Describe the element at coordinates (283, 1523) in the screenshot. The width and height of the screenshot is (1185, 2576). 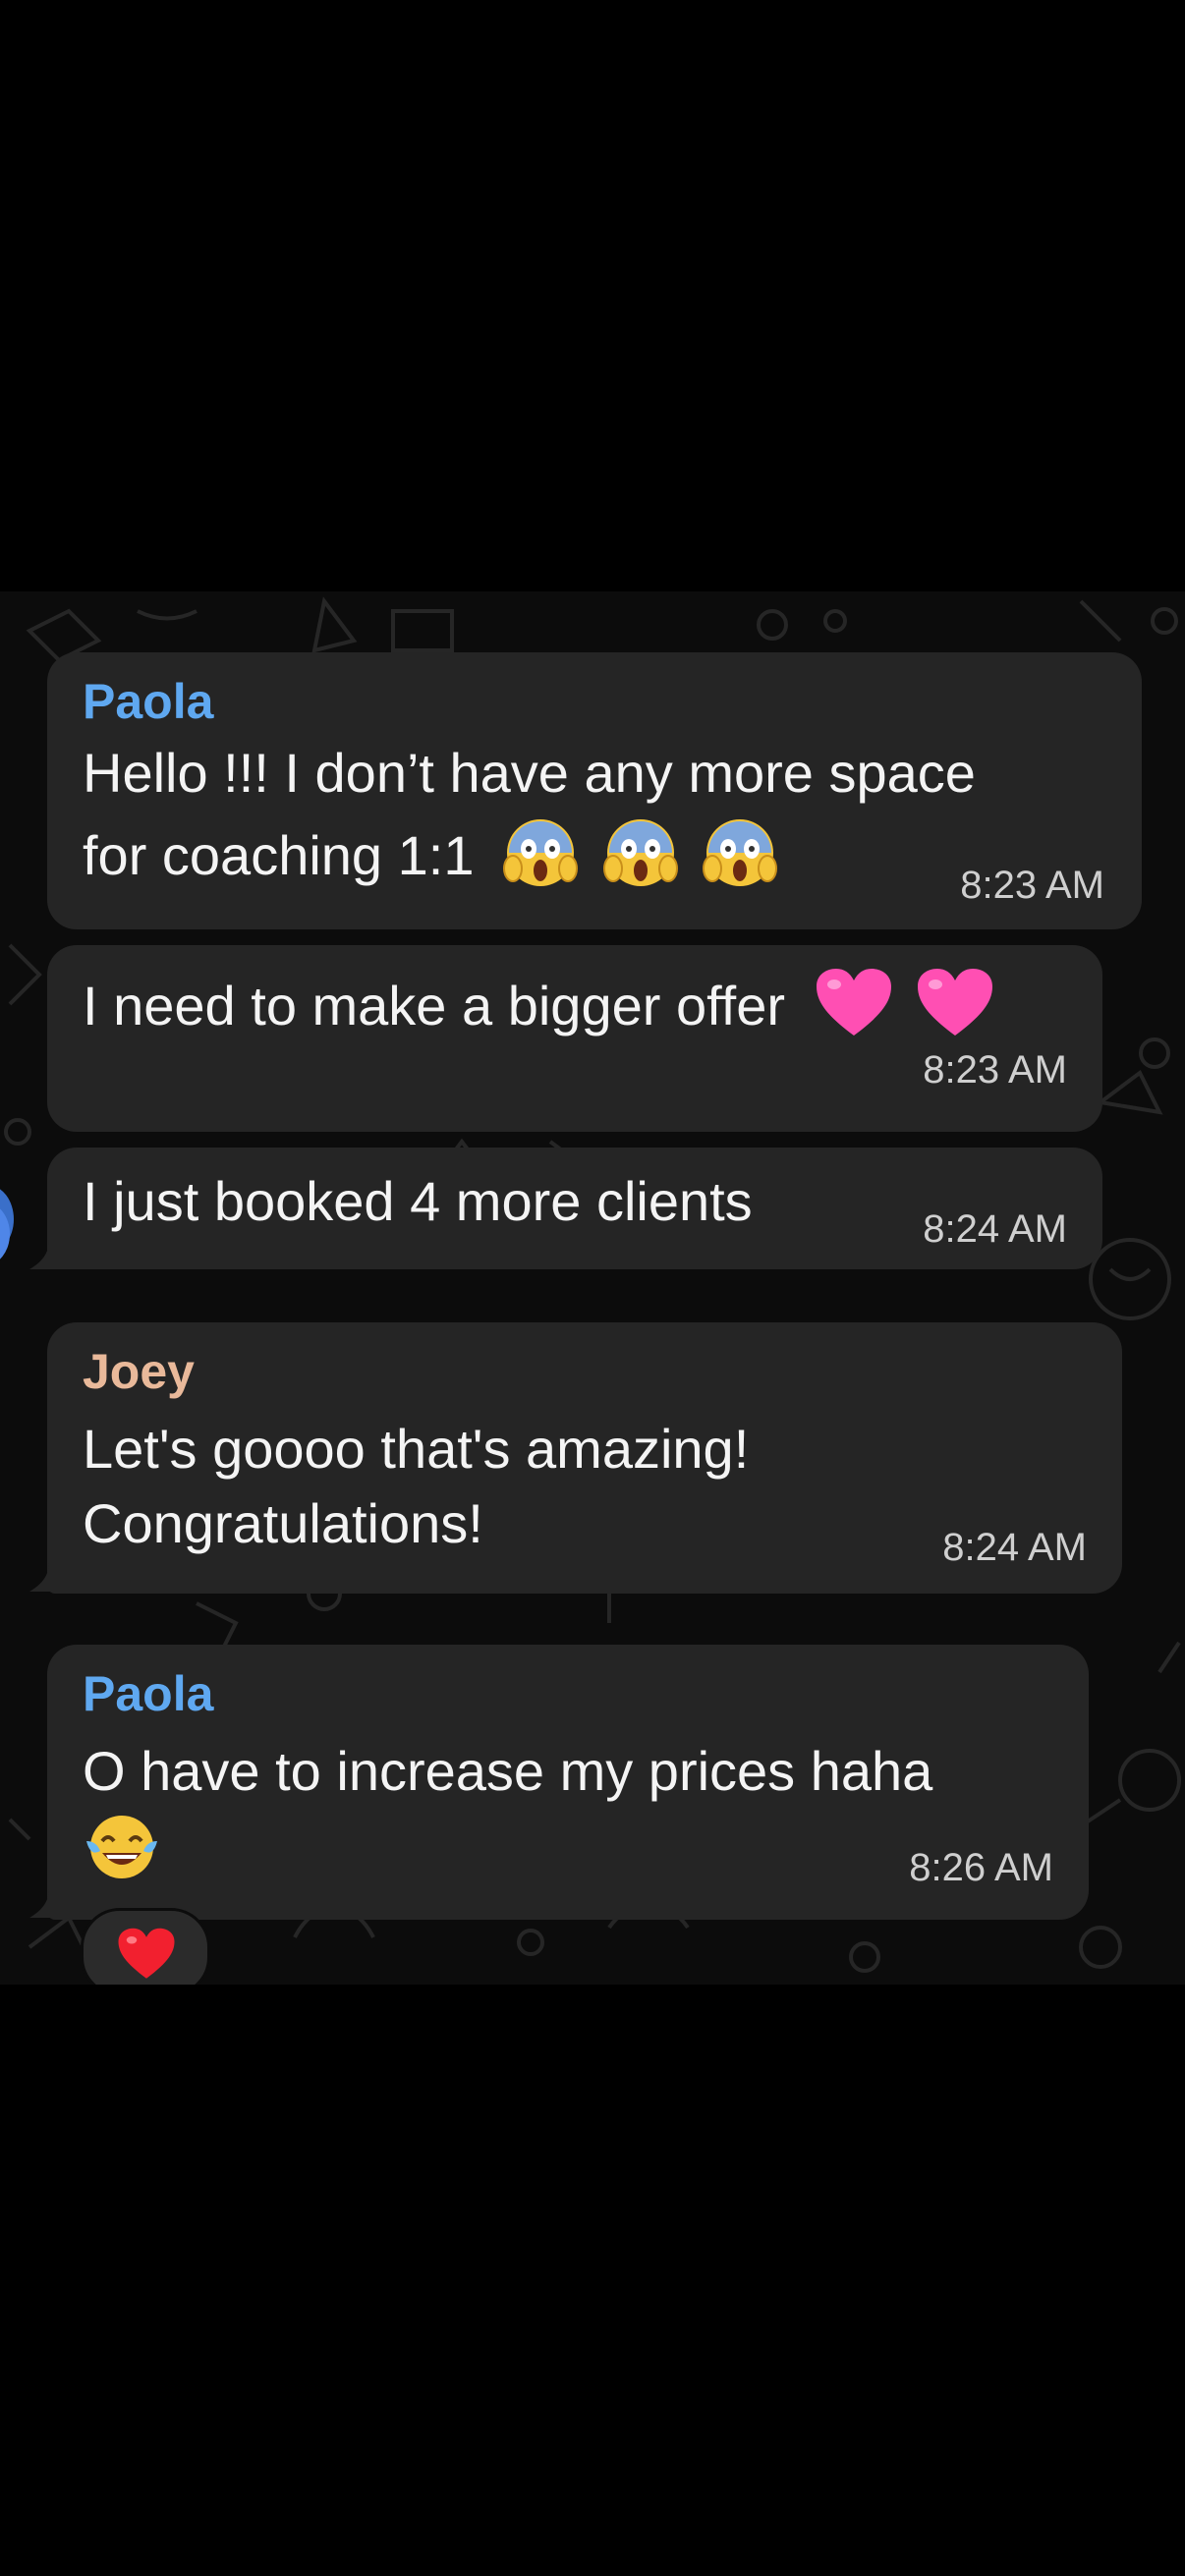
I see `message-text: Congratulations!` at that location.